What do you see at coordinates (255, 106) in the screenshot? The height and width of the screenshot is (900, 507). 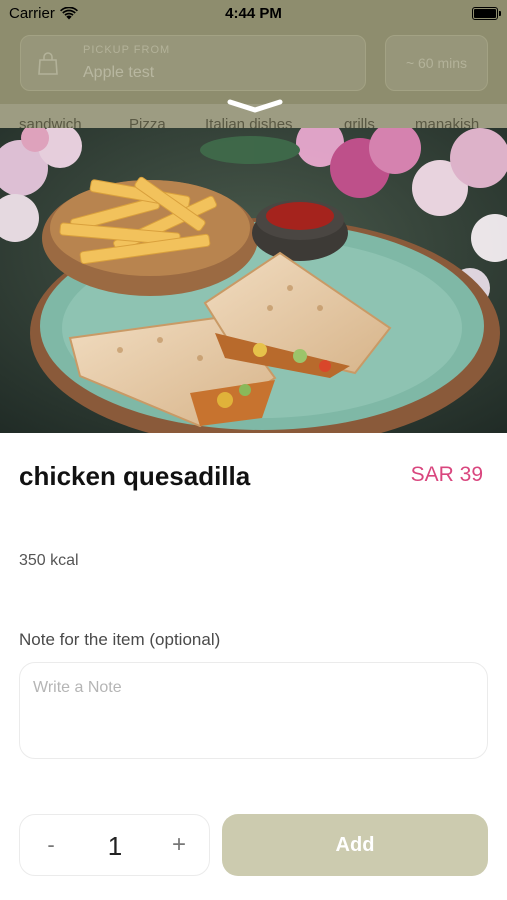 I see `chevron-down-icon` at bounding box center [255, 106].